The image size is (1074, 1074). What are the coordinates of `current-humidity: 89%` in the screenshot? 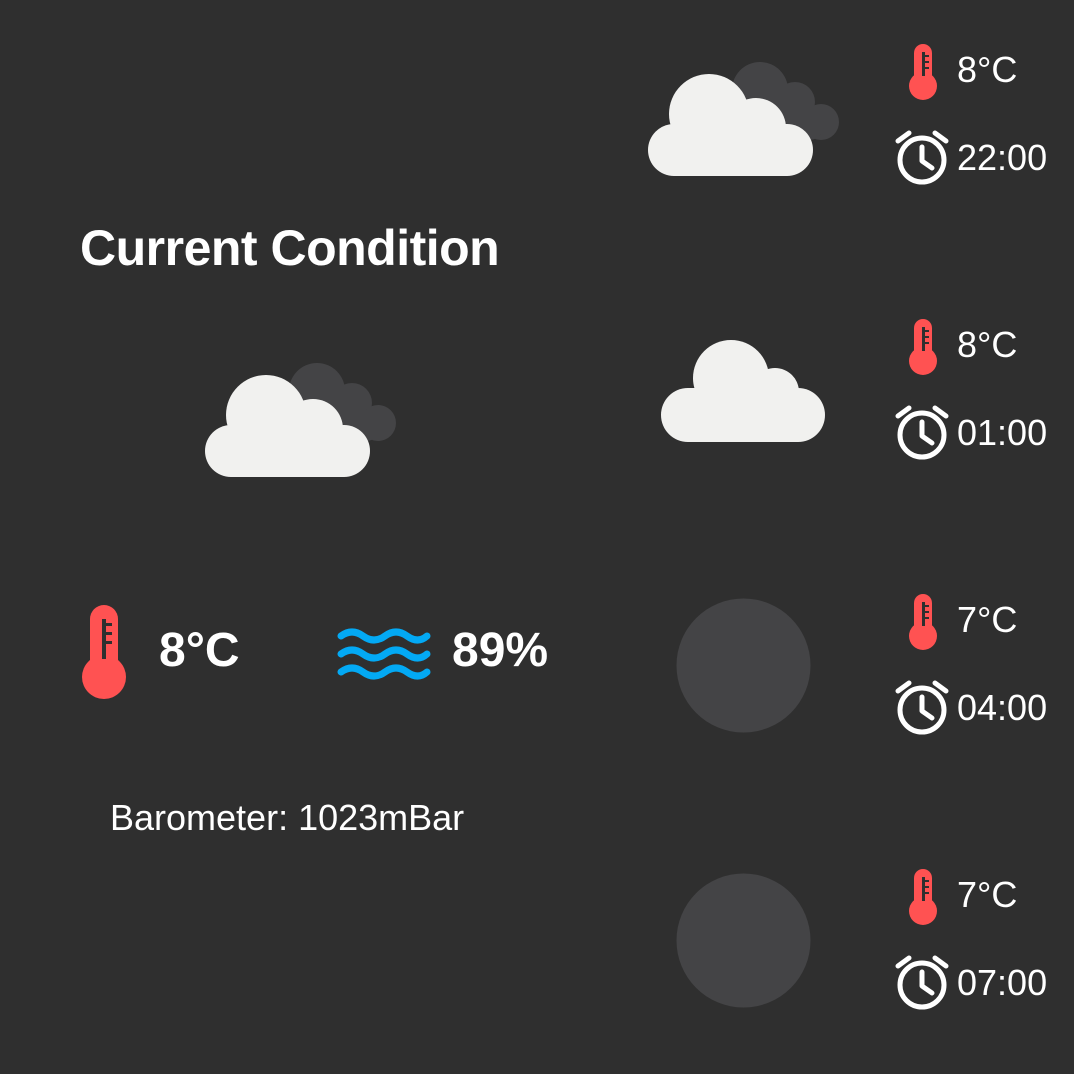 It's located at (500, 650).